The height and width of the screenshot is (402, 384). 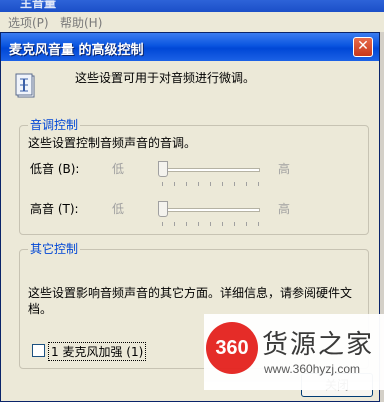 What do you see at coordinates (165, 78) in the screenshot?
I see `intro-text: 这些设置可用于对音频进行微调。` at bounding box center [165, 78].